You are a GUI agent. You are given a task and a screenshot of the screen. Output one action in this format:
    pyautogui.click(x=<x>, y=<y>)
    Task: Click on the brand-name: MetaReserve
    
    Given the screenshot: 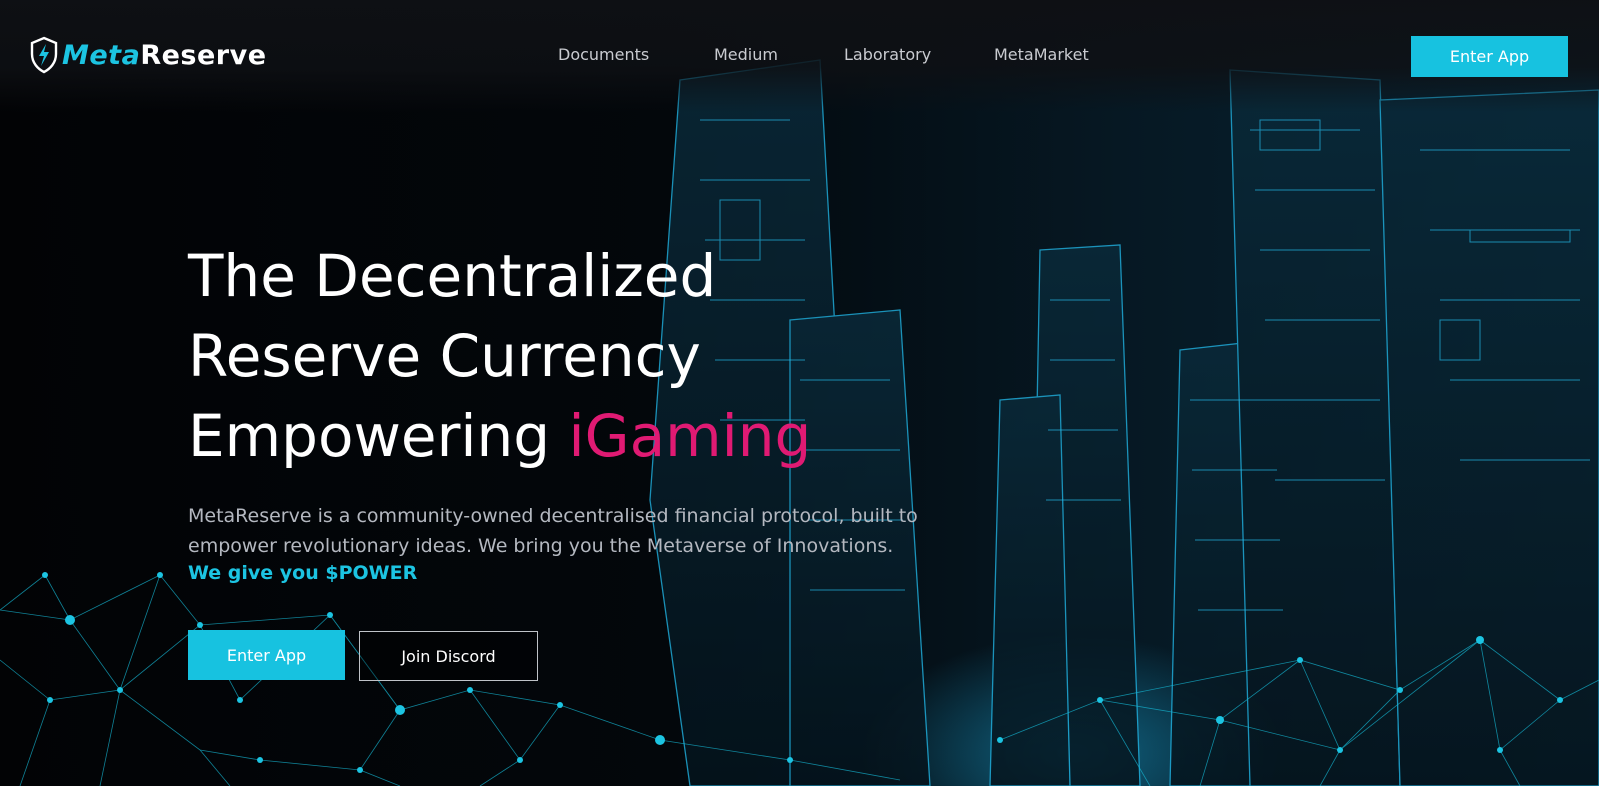 What is the action you would take?
    pyautogui.click(x=164, y=55)
    